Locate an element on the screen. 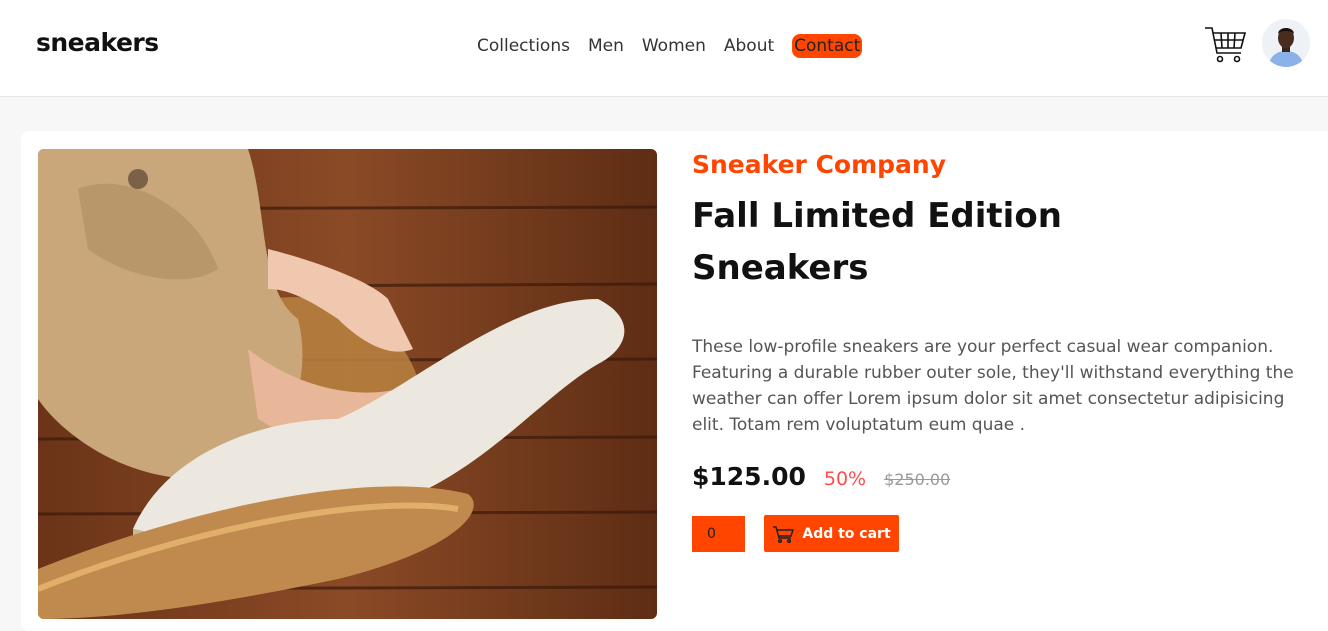 Image resolution: width=1328 pixels, height=631 pixels. nav-item-about: About is located at coordinates (749, 46).